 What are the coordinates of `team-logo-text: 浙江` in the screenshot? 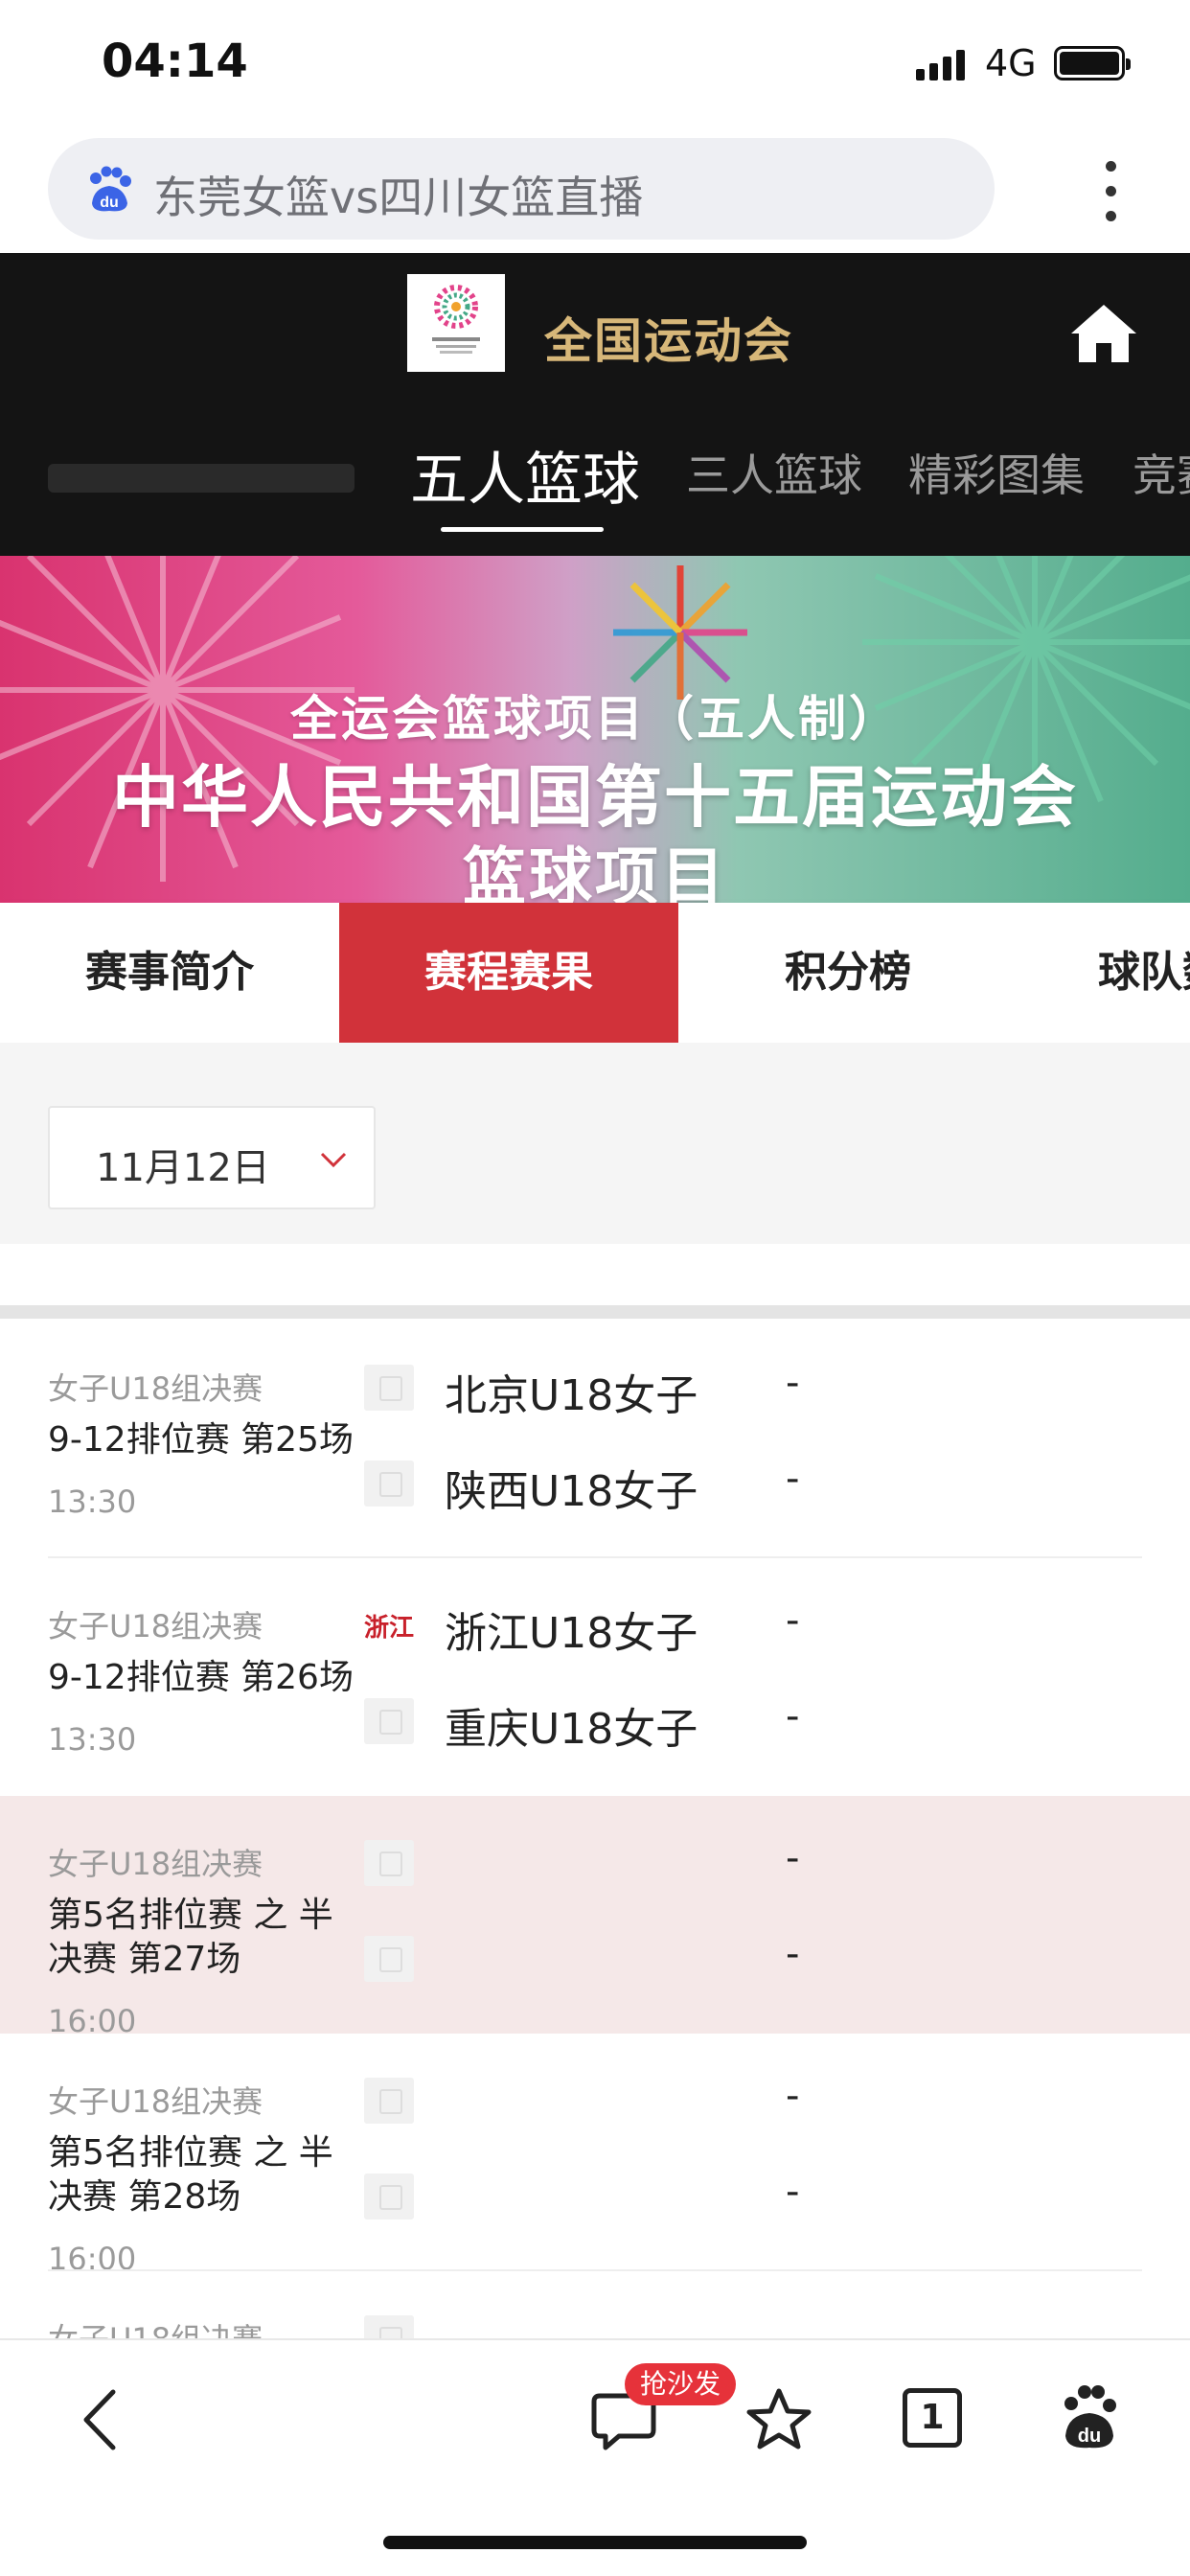 It's located at (389, 1628).